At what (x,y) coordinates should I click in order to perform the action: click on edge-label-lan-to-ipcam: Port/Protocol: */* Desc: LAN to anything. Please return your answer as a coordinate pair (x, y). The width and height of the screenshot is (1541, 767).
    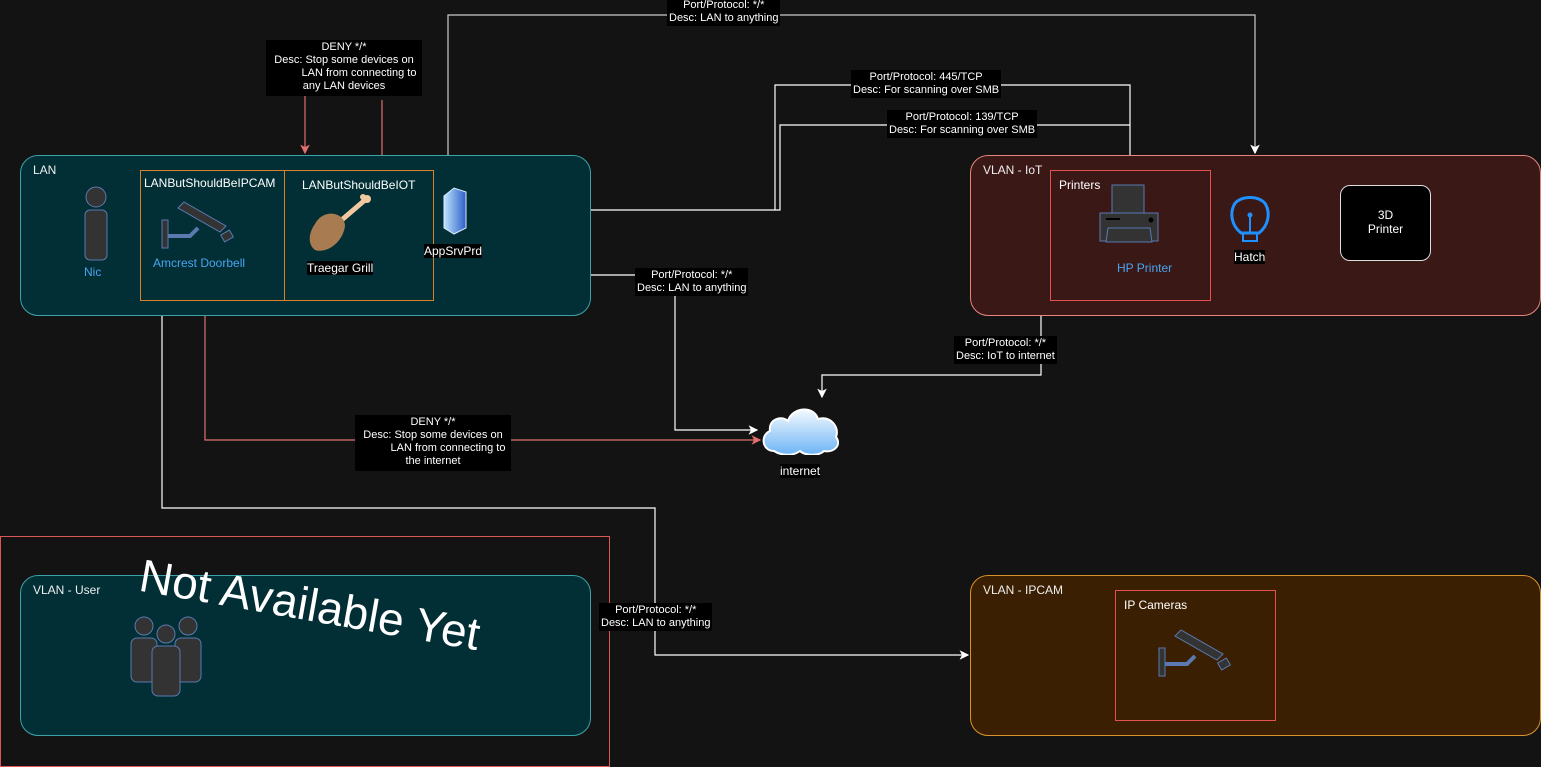
    Looking at the image, I should click on (656, 617).